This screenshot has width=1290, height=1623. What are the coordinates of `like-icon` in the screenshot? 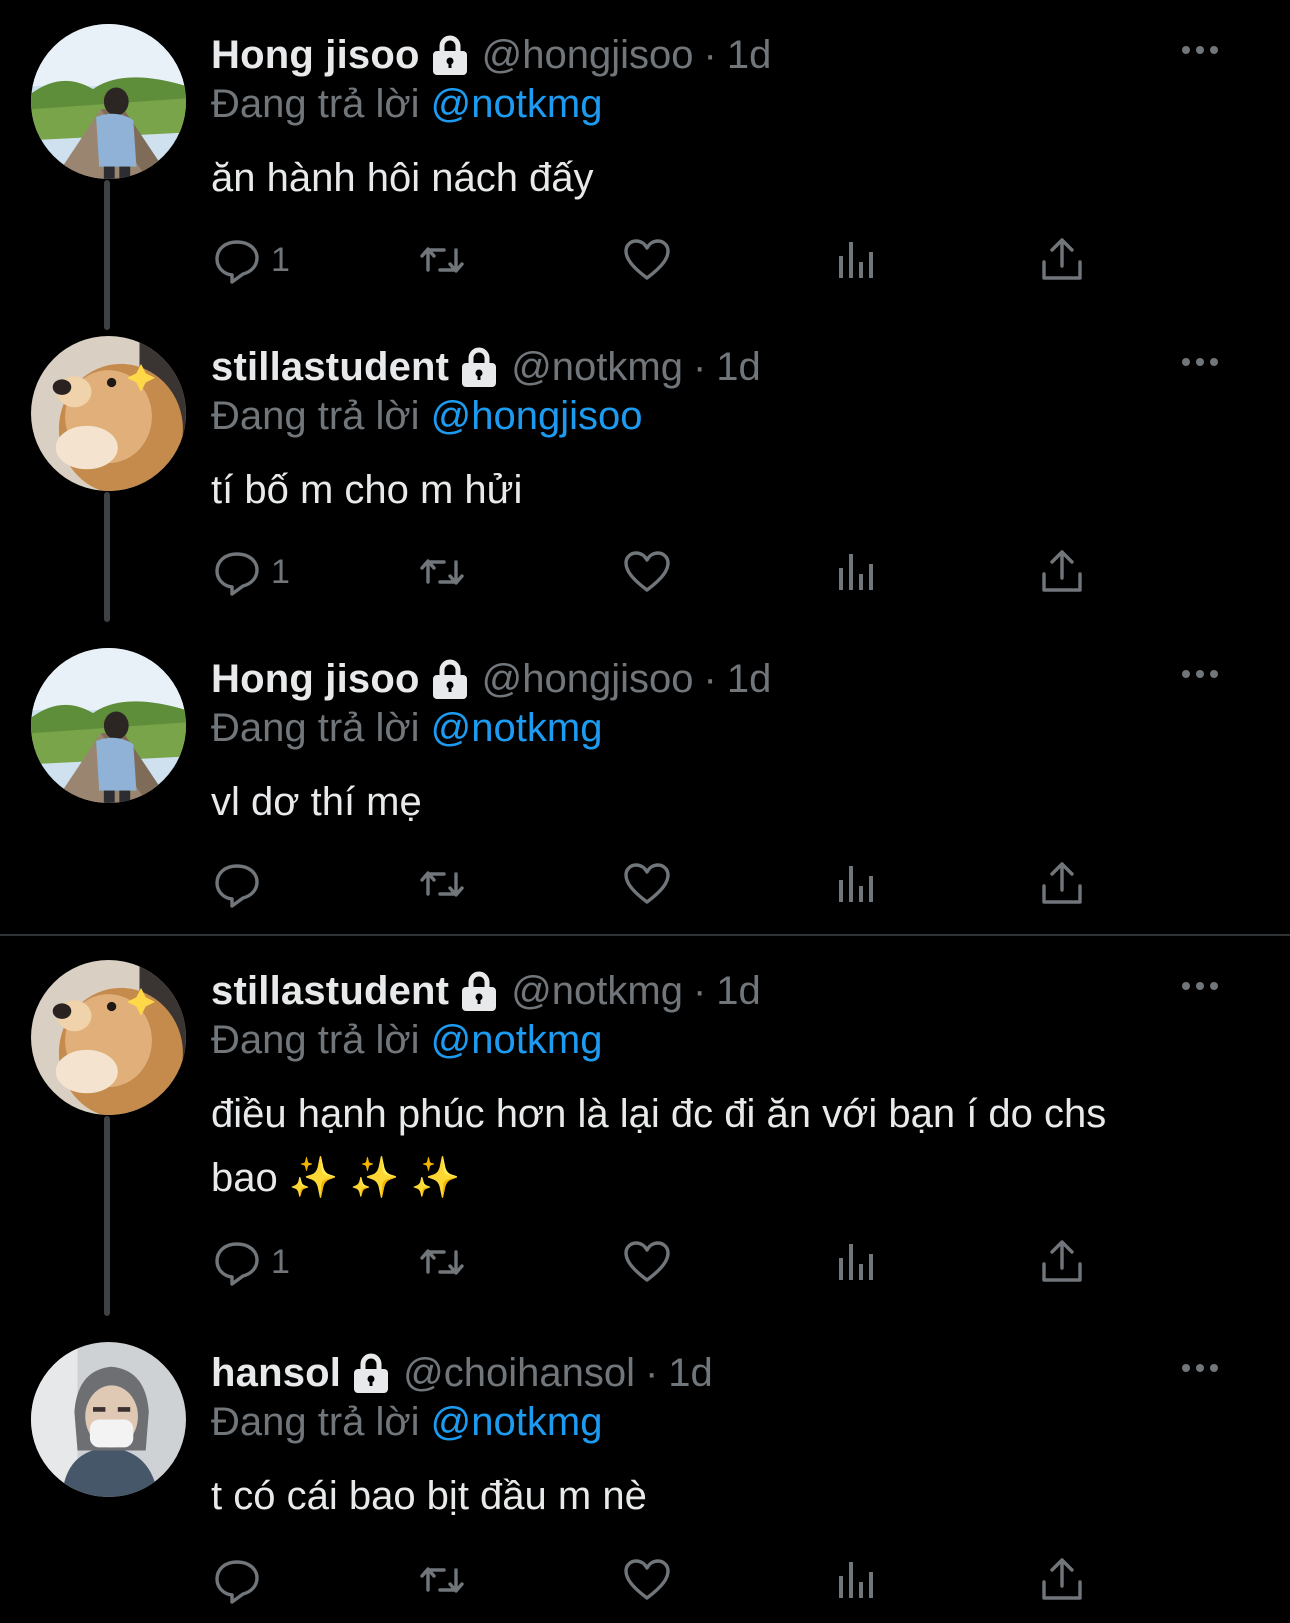 It's located at (647, 1262).